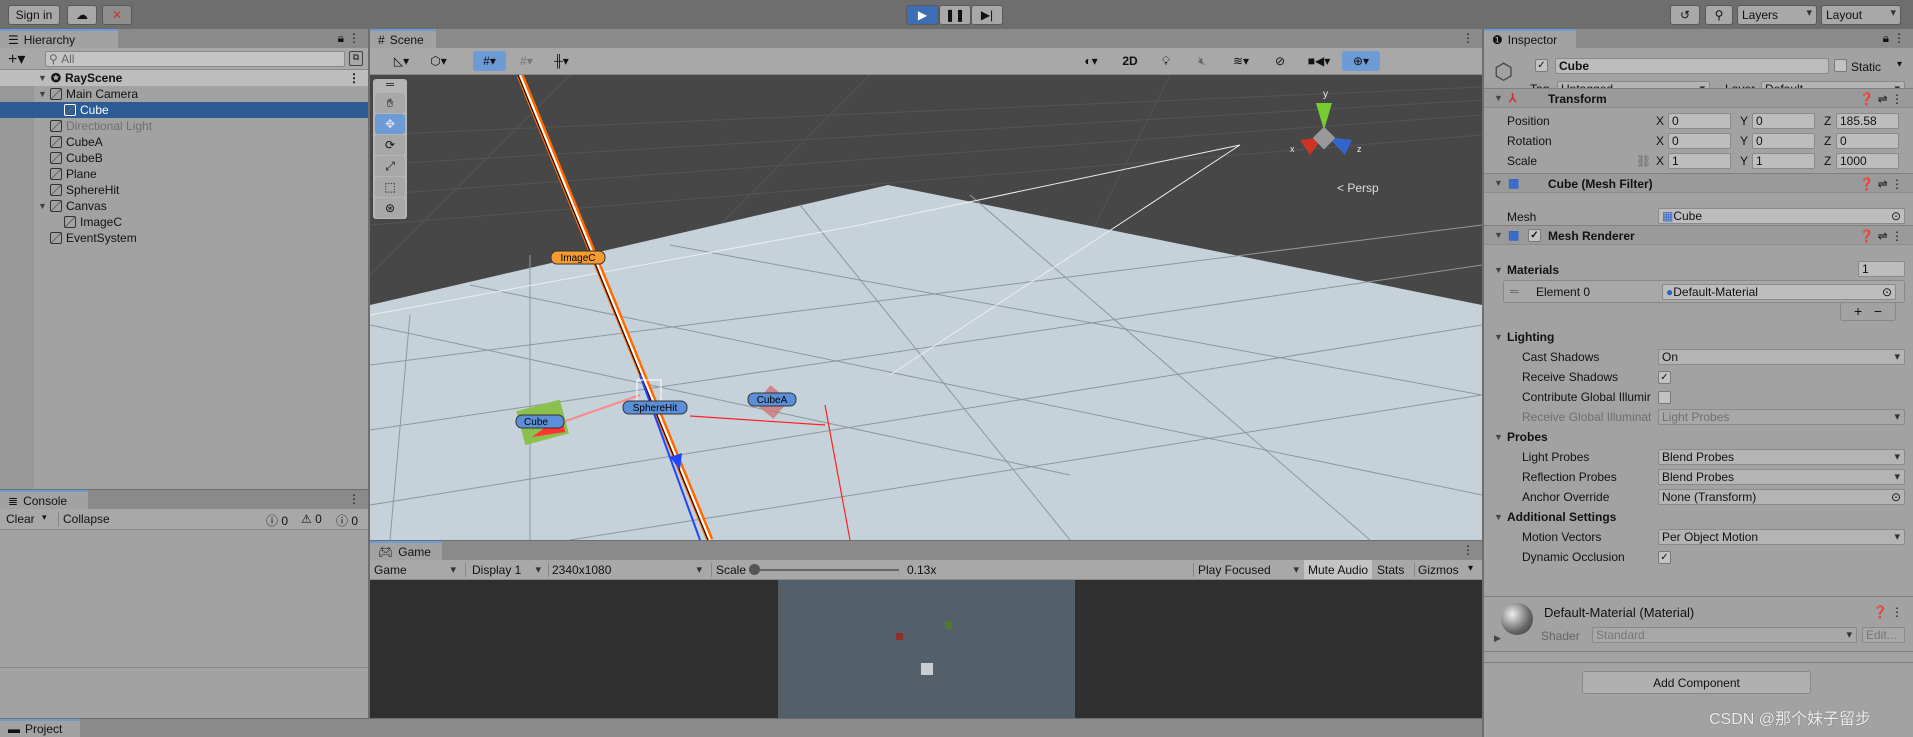 The width and height of the screenshot is (1913, 737). I want to click on gizmos-toggle: Gizmos, so click(1436, 570).